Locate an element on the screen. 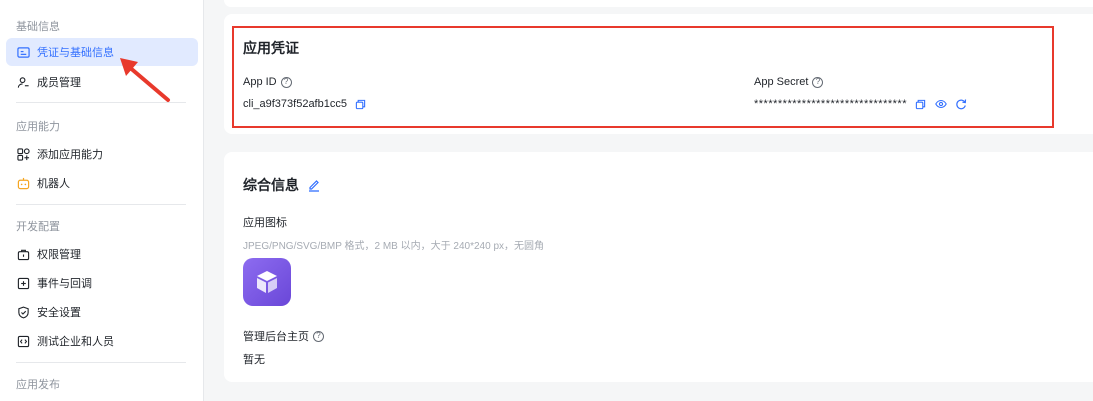 This screenshot has height=401, width=1093. app-id-value: cli_a9f373f52afb1cc5 is located at coordinates (295, 104).